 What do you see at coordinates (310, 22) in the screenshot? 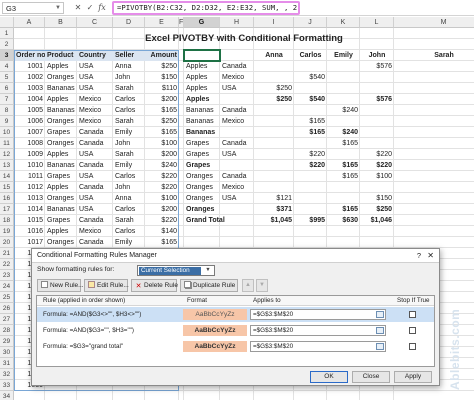
I see `column-header-j: J` at bounding box center [310, 22].